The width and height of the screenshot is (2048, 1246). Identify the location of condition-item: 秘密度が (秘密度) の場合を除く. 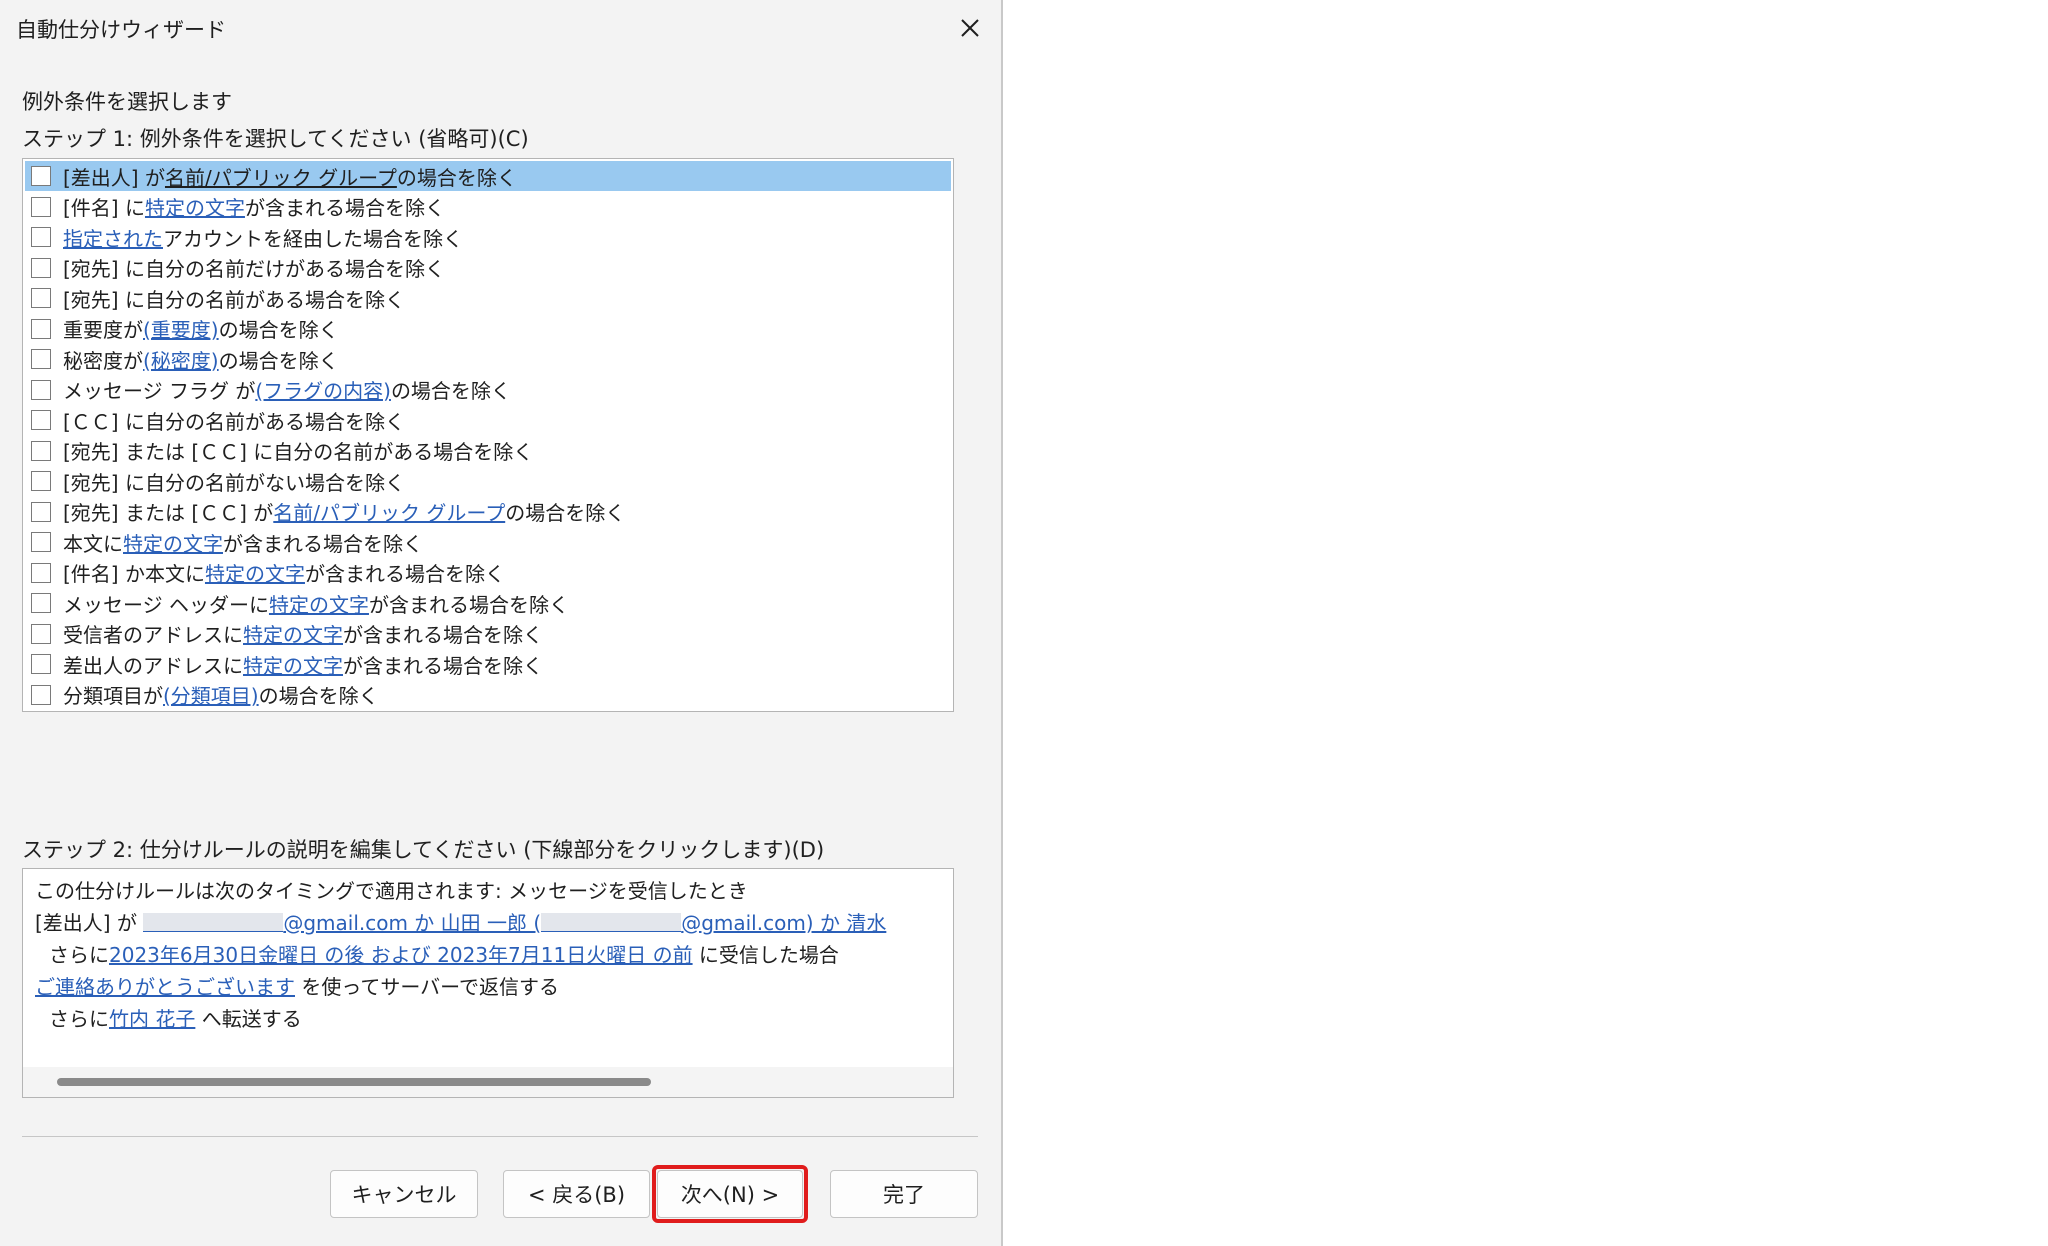
(488, 359).